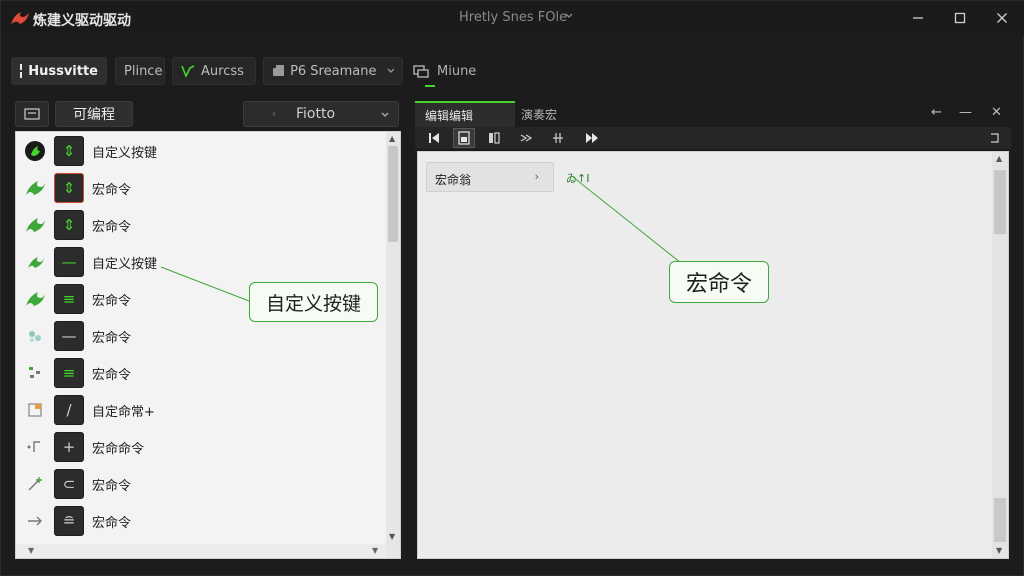 Image resolution: width=1024 pixels, height=576 pixels. Describe the element at coordinates (313, 302) in the screenshot. I see `callout-custom-key: 自定义按键` at that location.